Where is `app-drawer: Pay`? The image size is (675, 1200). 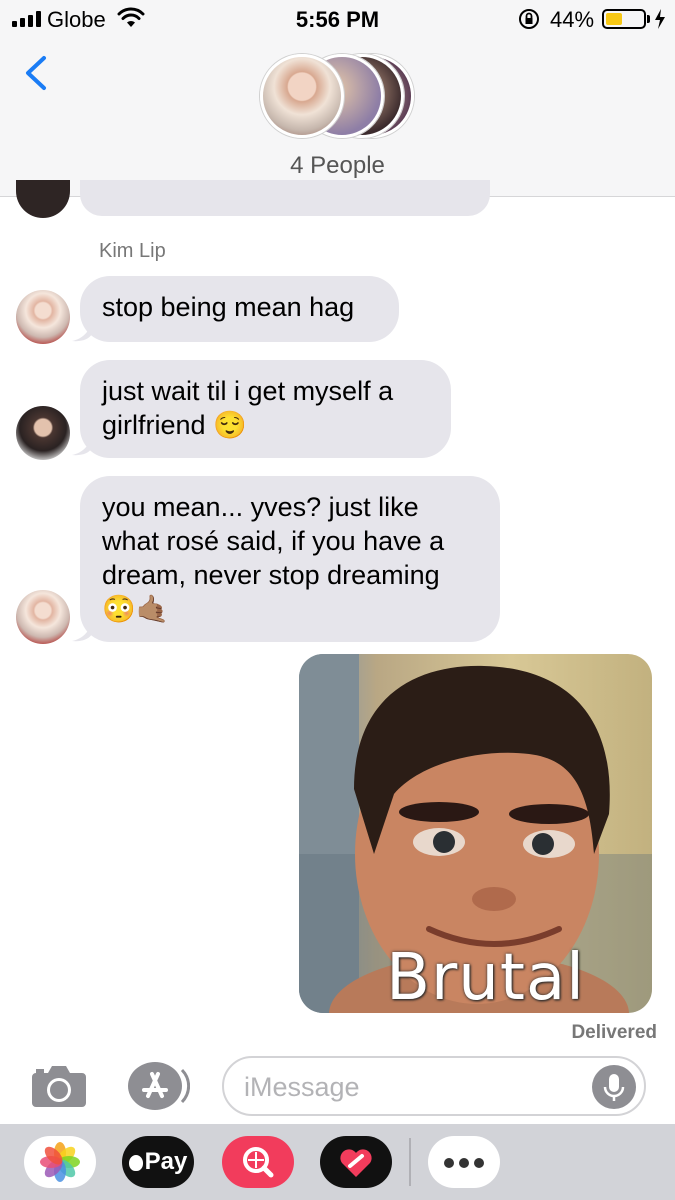
app-drawer: Pay is located at coordinates (337, 1162).